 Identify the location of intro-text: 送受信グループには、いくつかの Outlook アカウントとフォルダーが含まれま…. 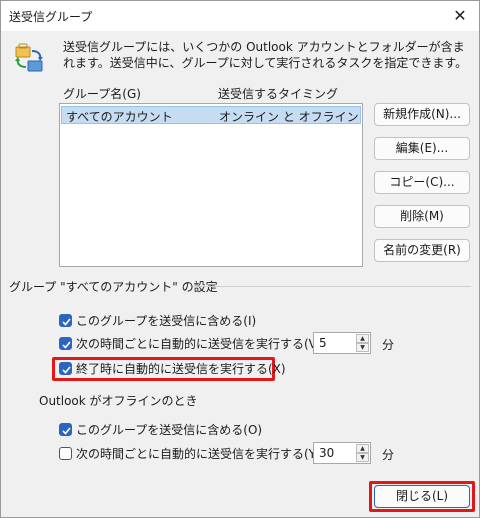
(265, 55).